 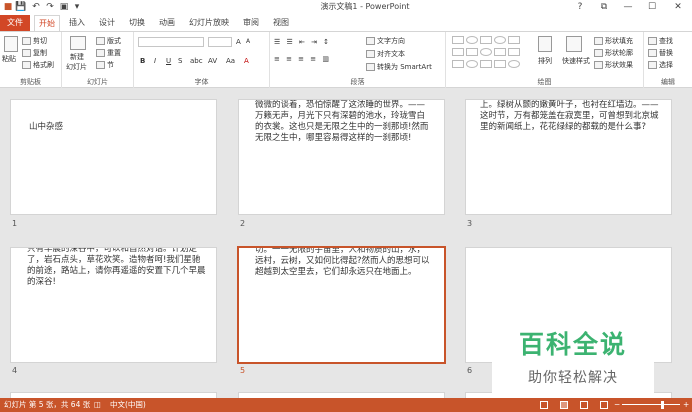 I want to click on new-slide-icon, so click(x=78, y=43).